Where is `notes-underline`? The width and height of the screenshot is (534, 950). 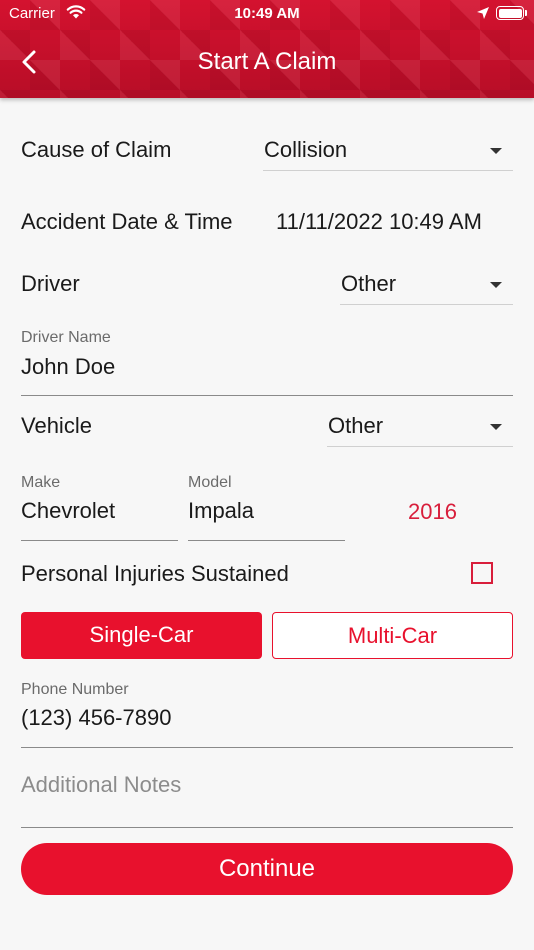 notes-underline is located at coordinates (267, 827).